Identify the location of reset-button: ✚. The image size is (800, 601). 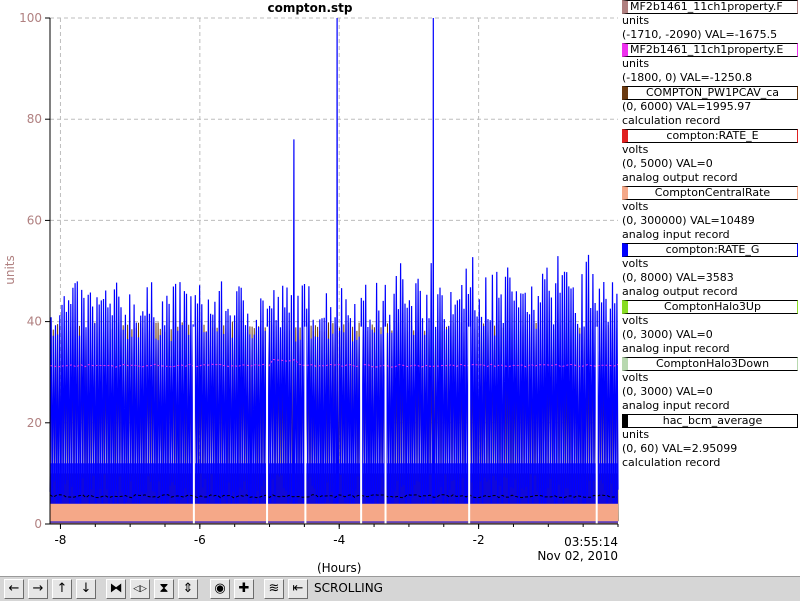
(244, 589).